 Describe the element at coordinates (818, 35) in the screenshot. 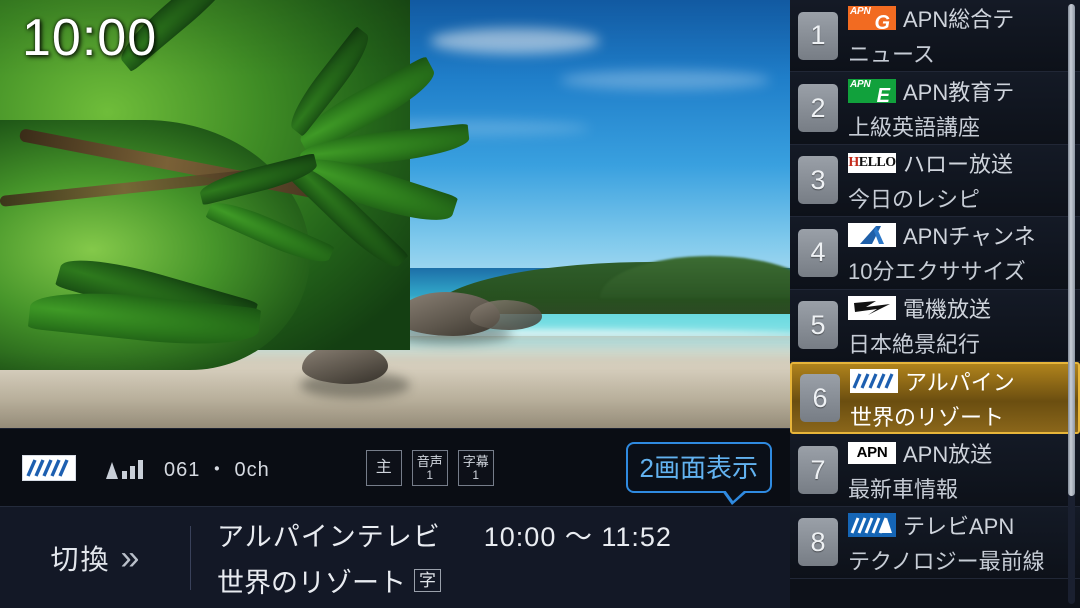

I see `channel-number-badge: 1` at that location.